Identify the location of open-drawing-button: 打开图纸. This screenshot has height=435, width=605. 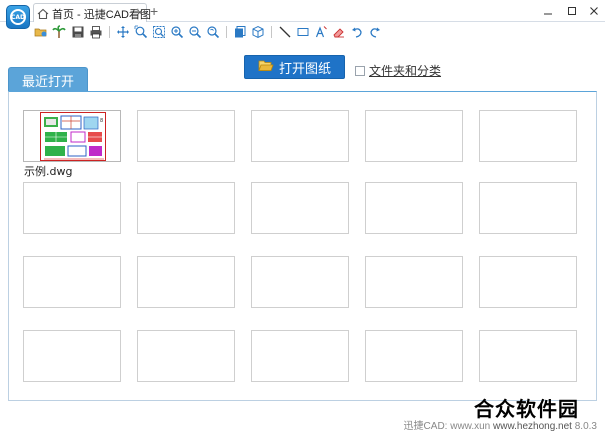
(294, 67).